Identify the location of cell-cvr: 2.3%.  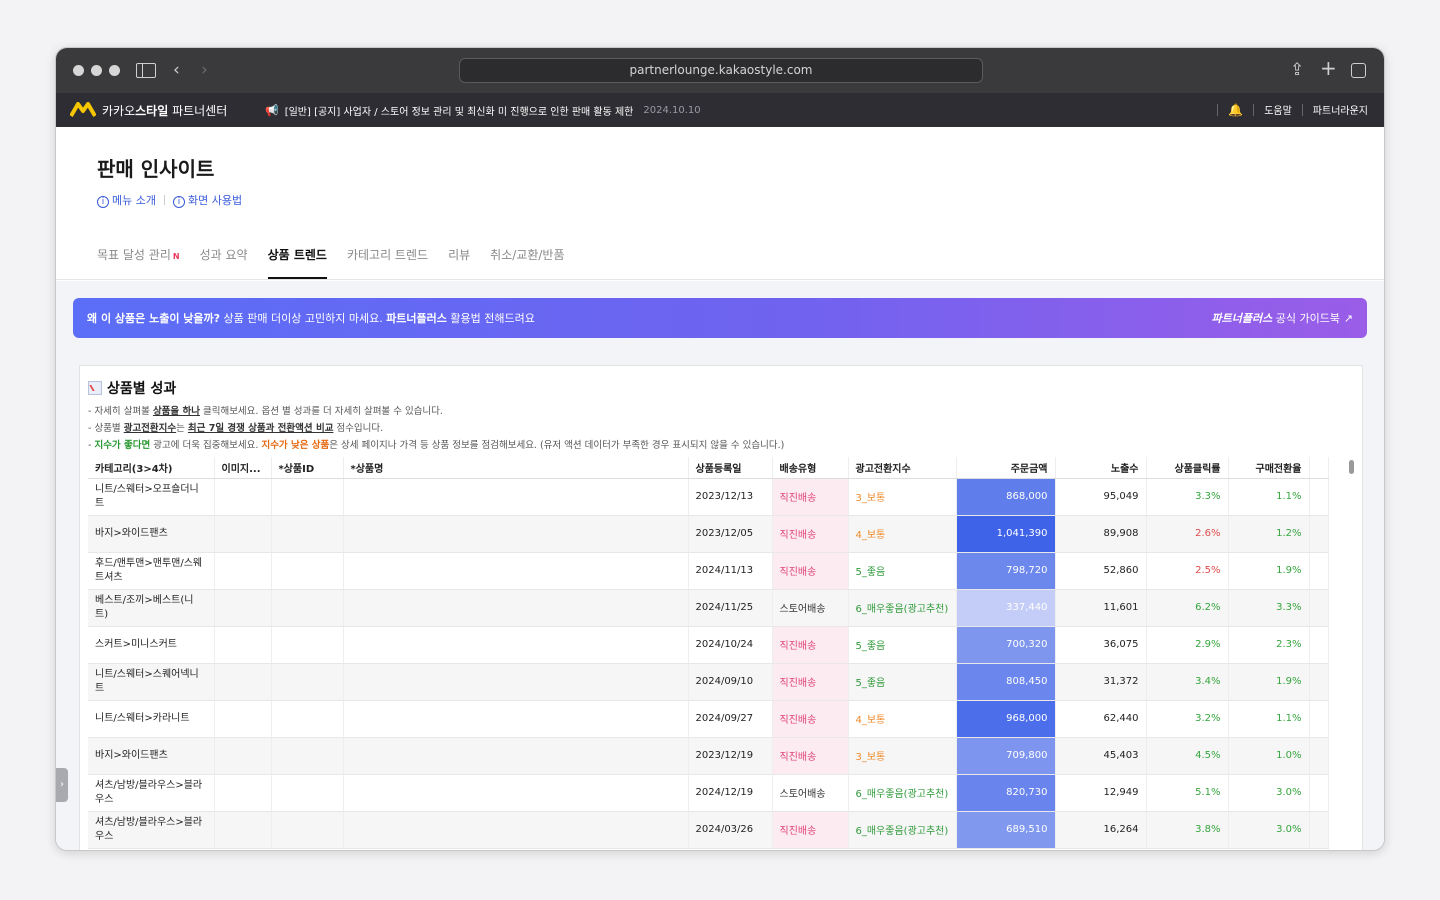
(1269, 645).